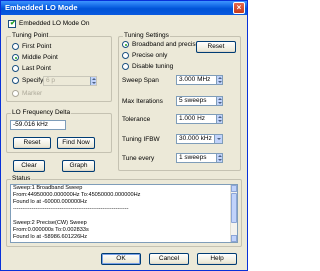  I want to click on specify-radio, so click(15, 80).